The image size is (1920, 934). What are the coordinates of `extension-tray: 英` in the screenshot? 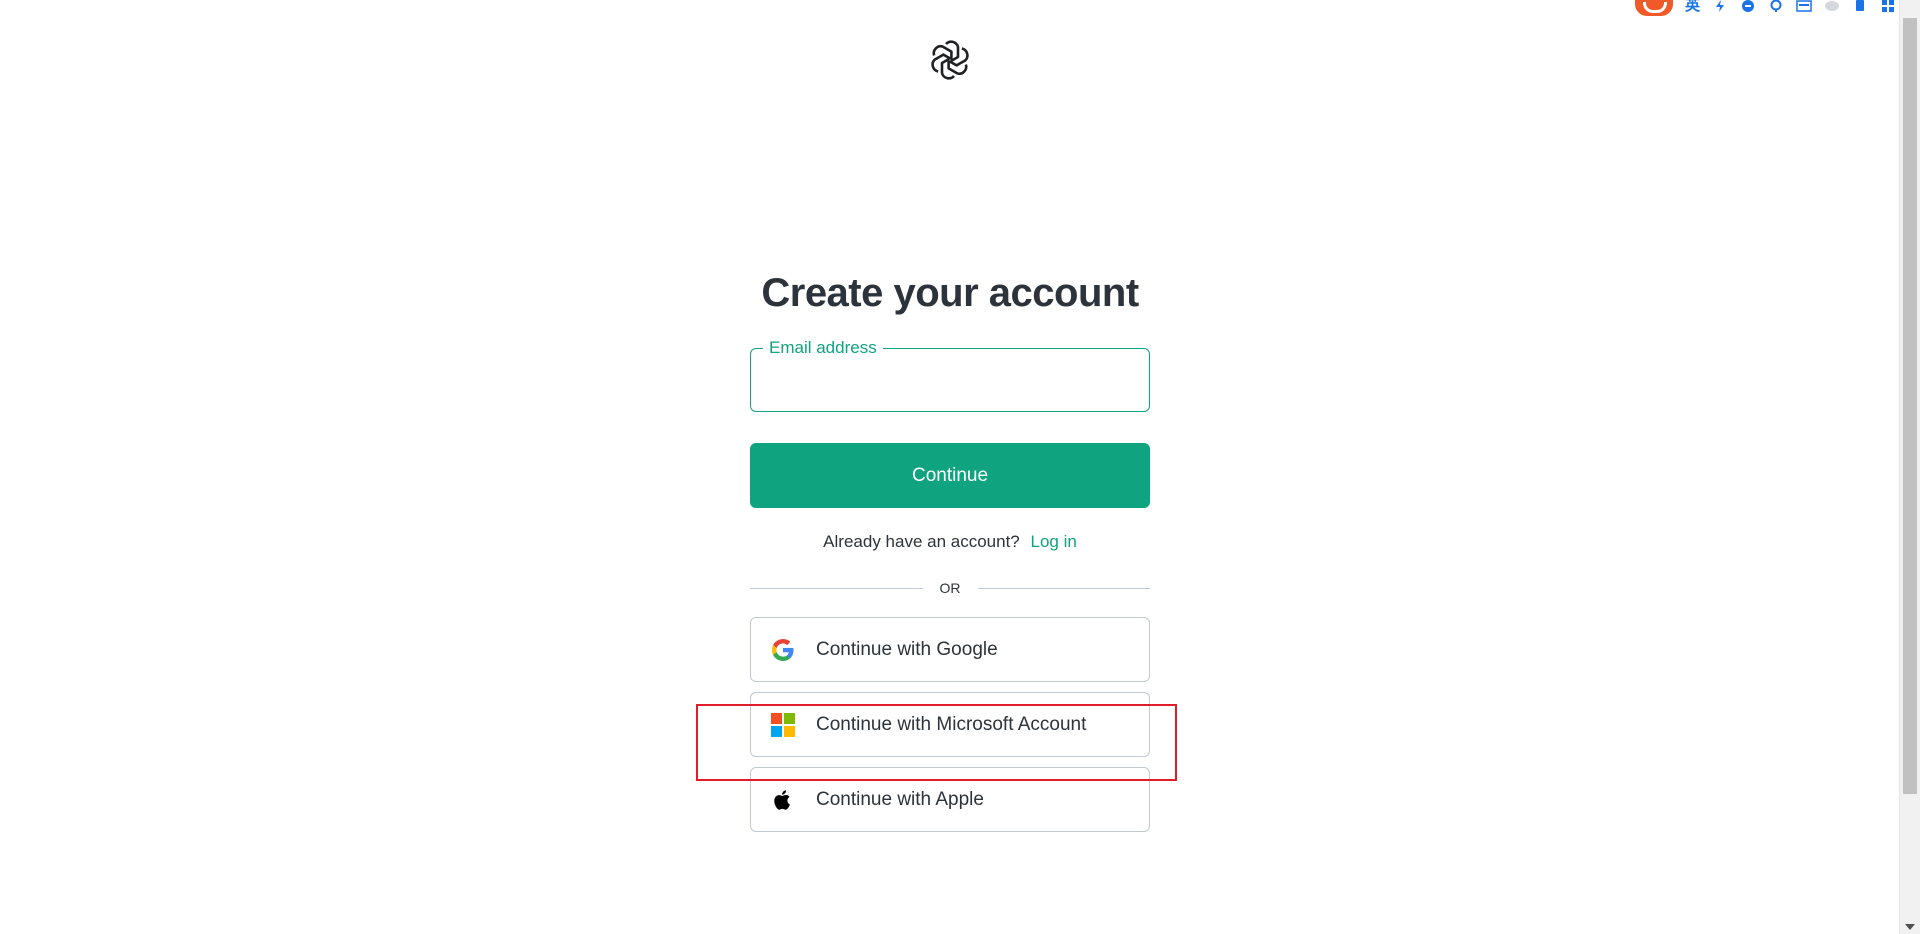 It's located at (1765, 8).